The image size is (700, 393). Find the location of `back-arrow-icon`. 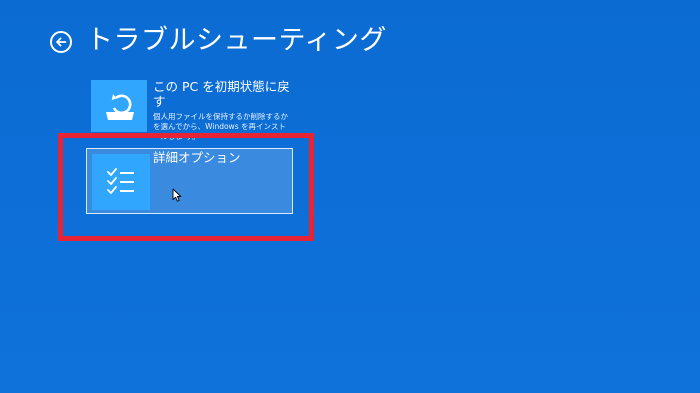

back-arrow-icon is located at coordinates (61, 42).